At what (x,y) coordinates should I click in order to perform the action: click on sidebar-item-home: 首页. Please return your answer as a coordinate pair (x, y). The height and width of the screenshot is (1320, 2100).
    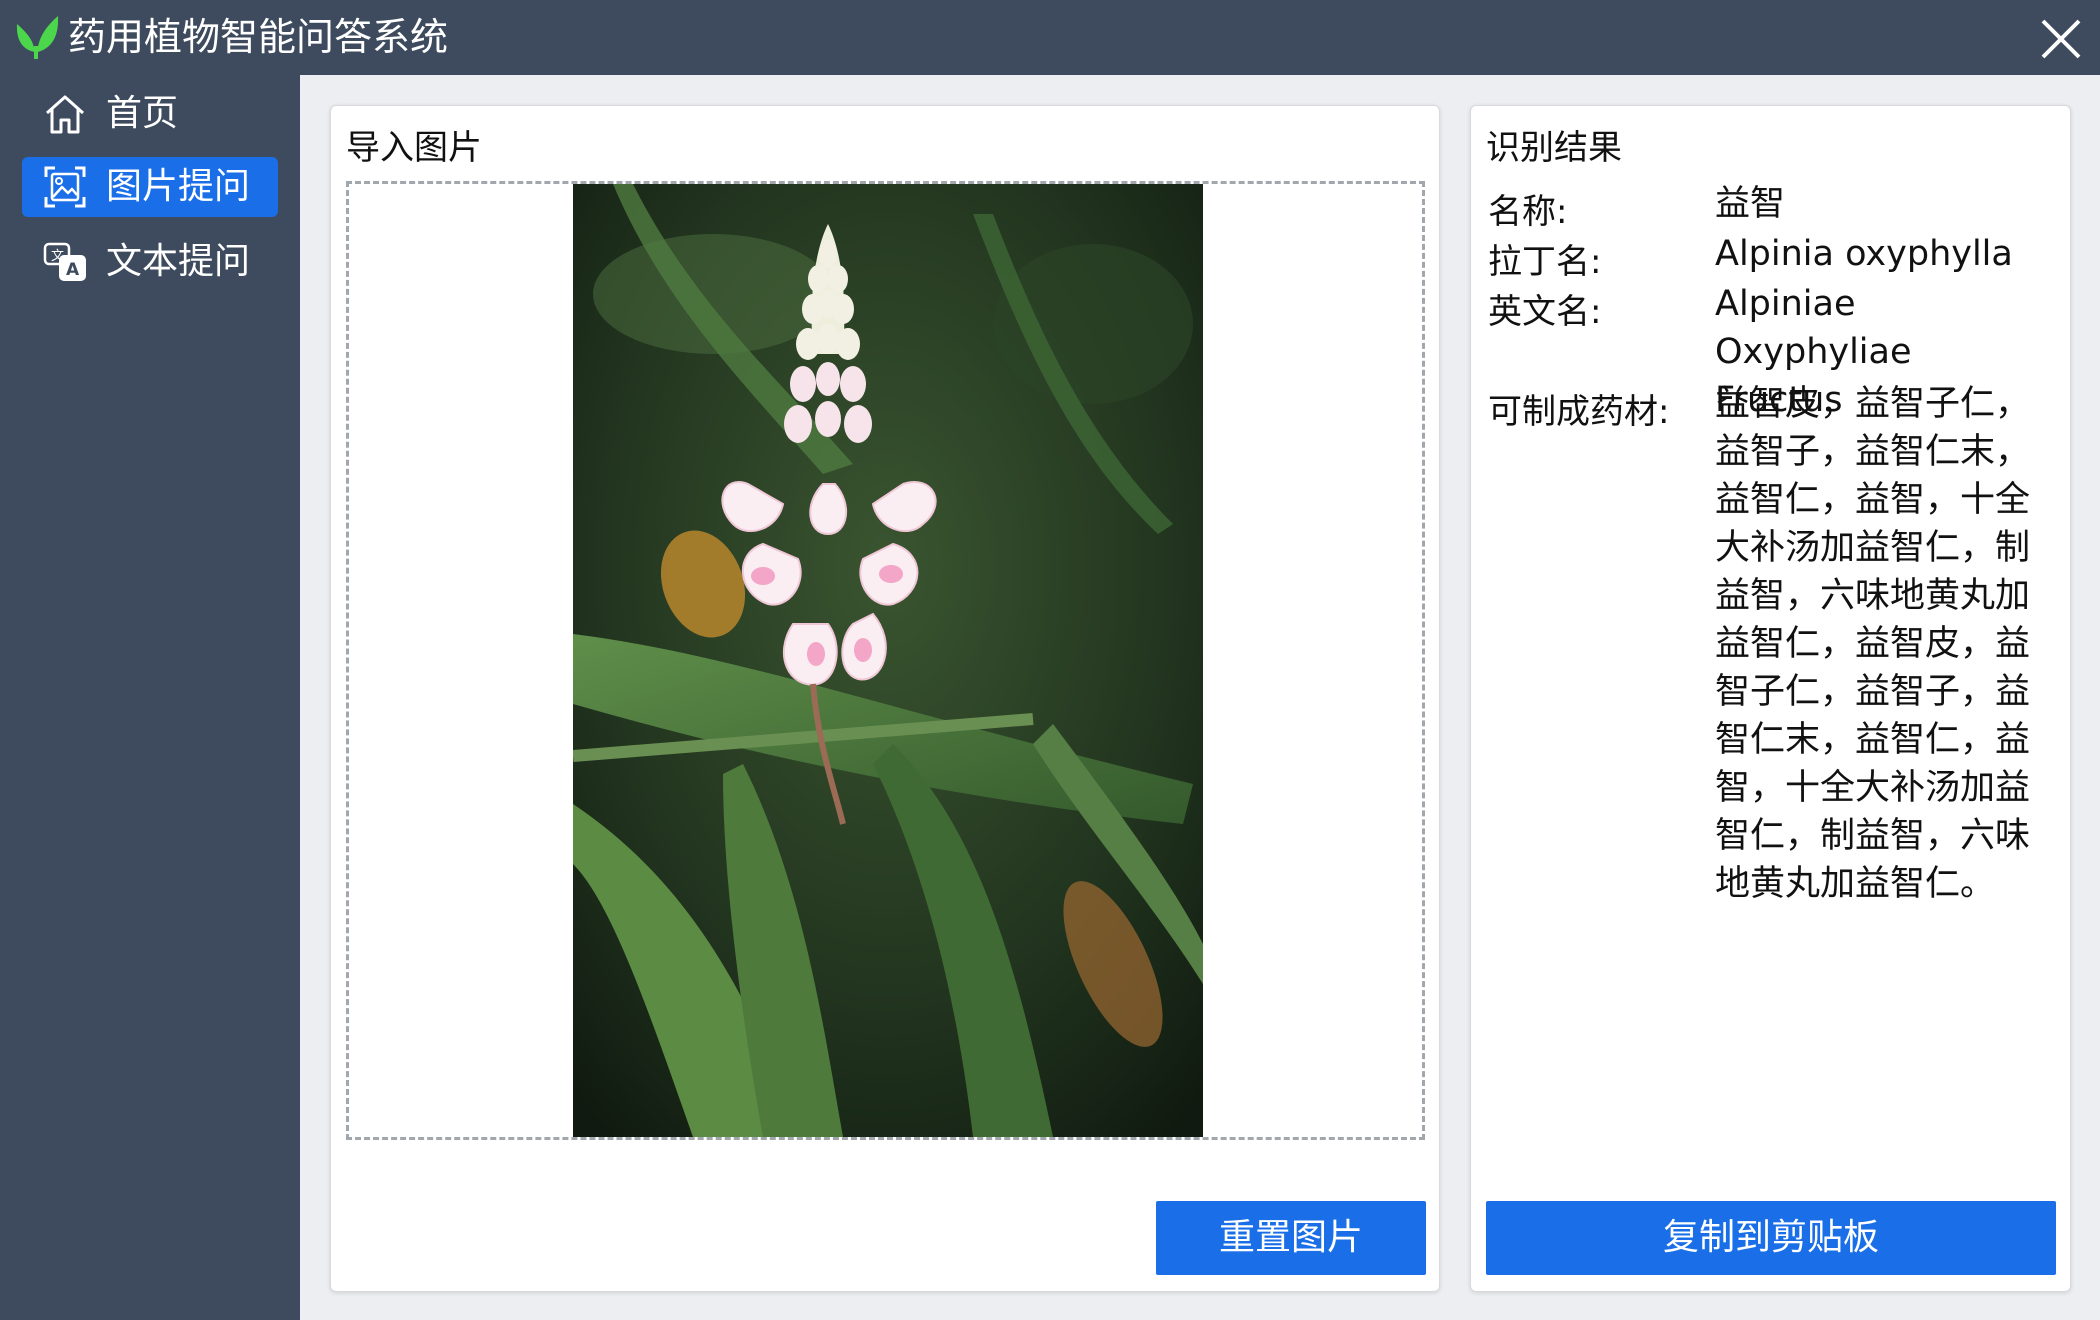
    Looking at the image, I should click on (150, 114).